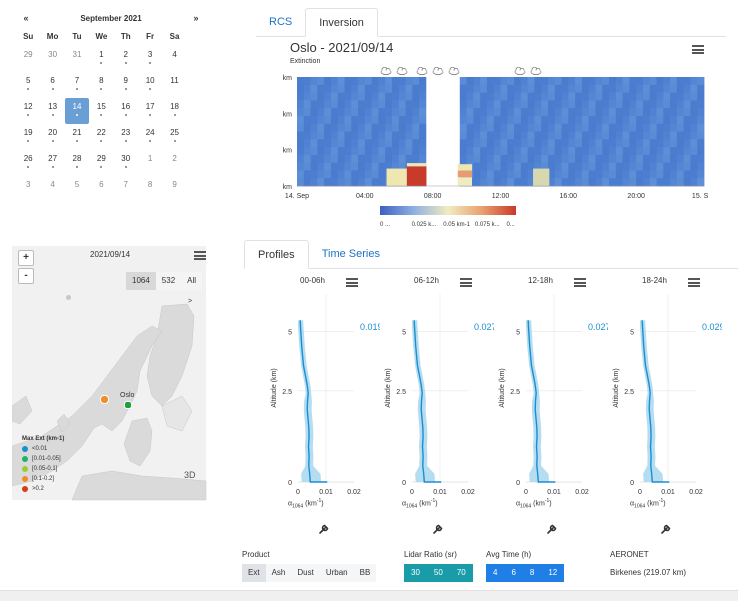 The height and width of the screenshot is (601, 738). What do you see at coordinates (632, 483) in the screenshot?
I see `profile-y-tick: 0` at bounding box center [632, 483].